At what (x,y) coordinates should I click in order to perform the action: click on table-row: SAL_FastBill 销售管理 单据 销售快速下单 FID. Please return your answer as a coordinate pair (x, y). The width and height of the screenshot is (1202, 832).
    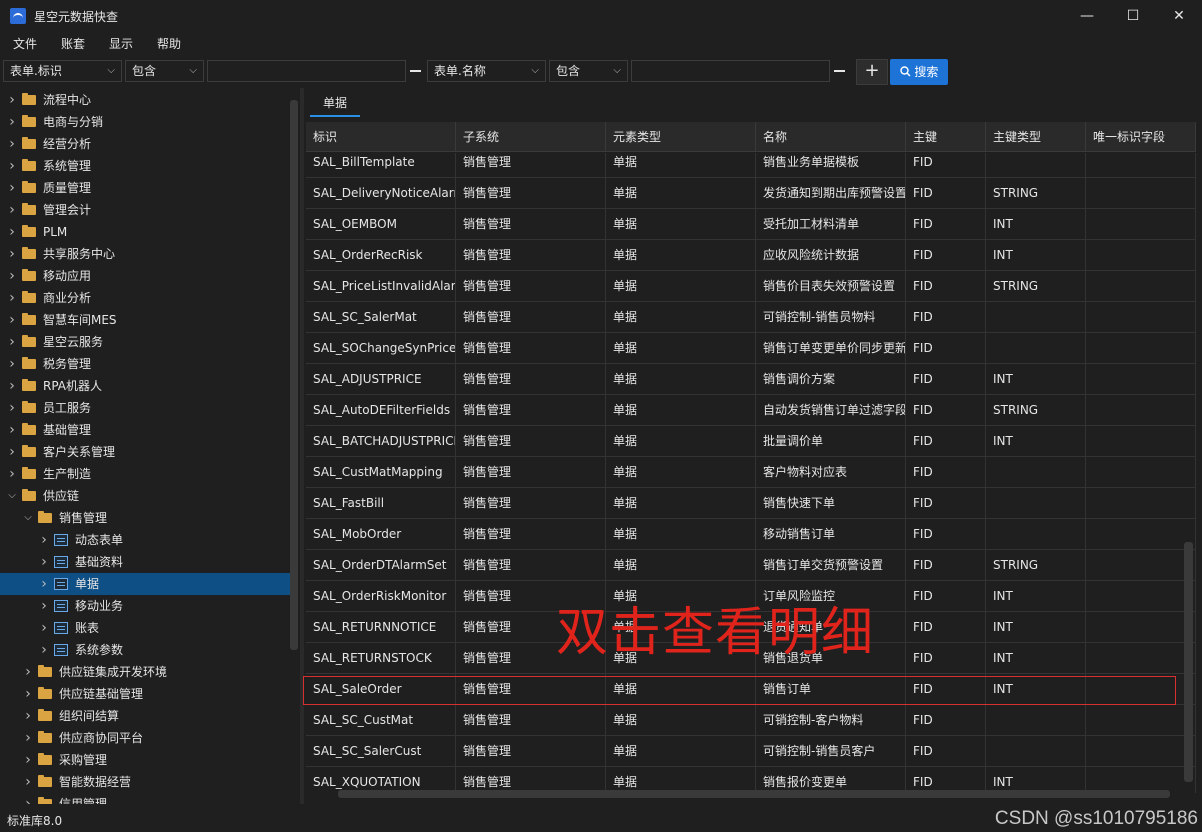
    Looking at the image, I should click on (751, 503).